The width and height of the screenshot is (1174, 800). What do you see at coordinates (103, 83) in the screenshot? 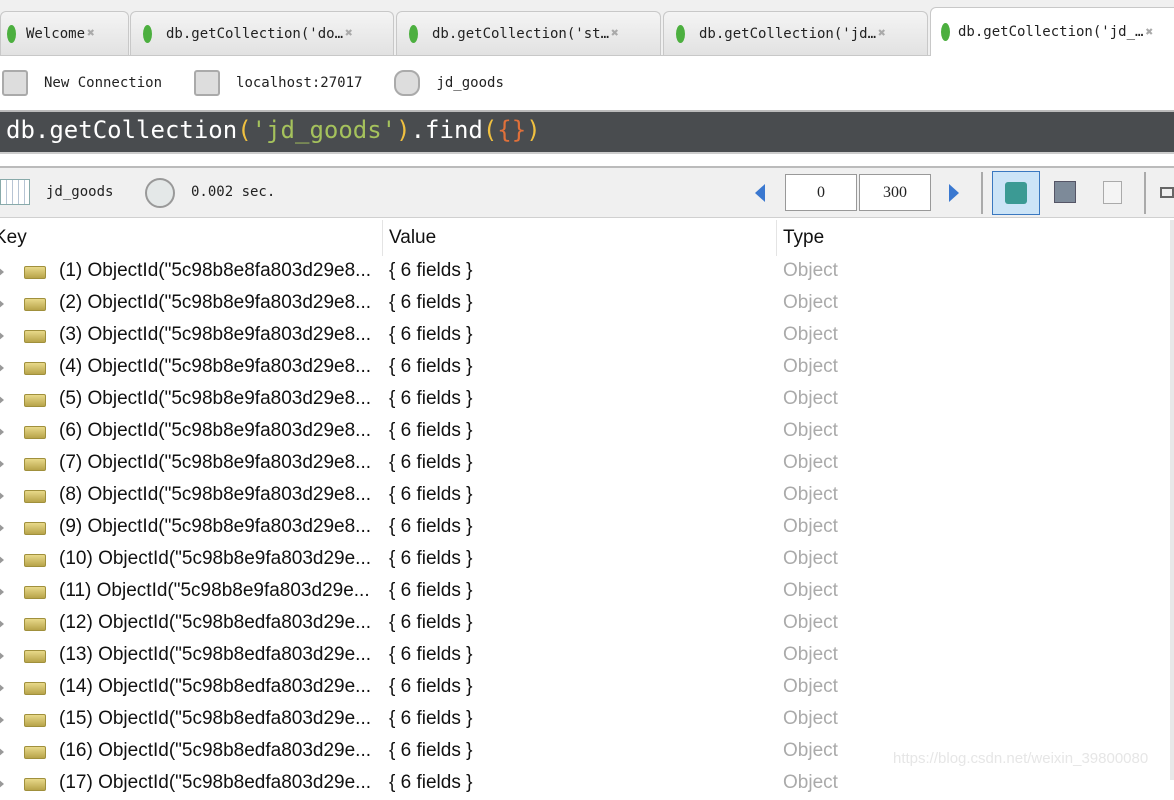
I see `connection-name: New Connection` at bounding box center [103, 83].